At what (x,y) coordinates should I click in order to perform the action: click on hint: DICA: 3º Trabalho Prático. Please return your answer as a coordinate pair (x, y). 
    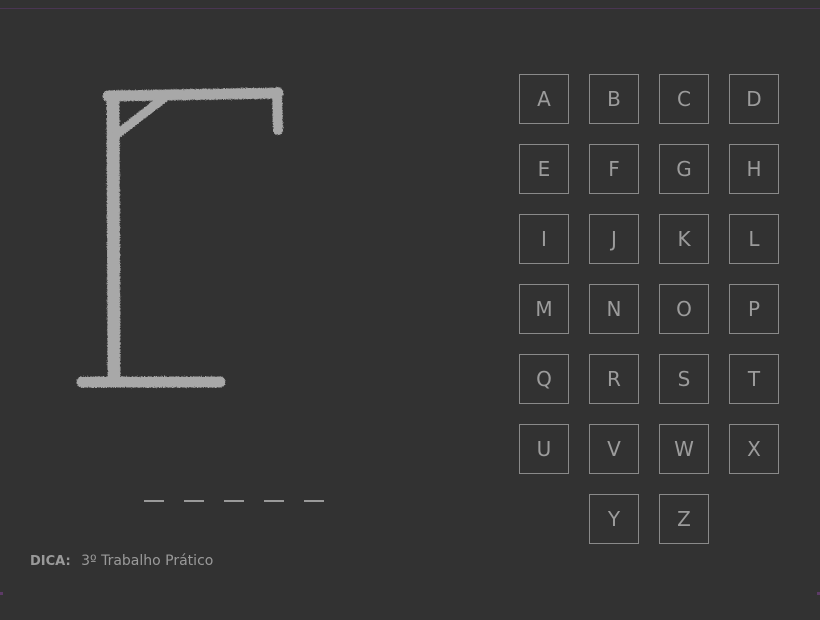
    Looking at the image, I should click on (121, 561).